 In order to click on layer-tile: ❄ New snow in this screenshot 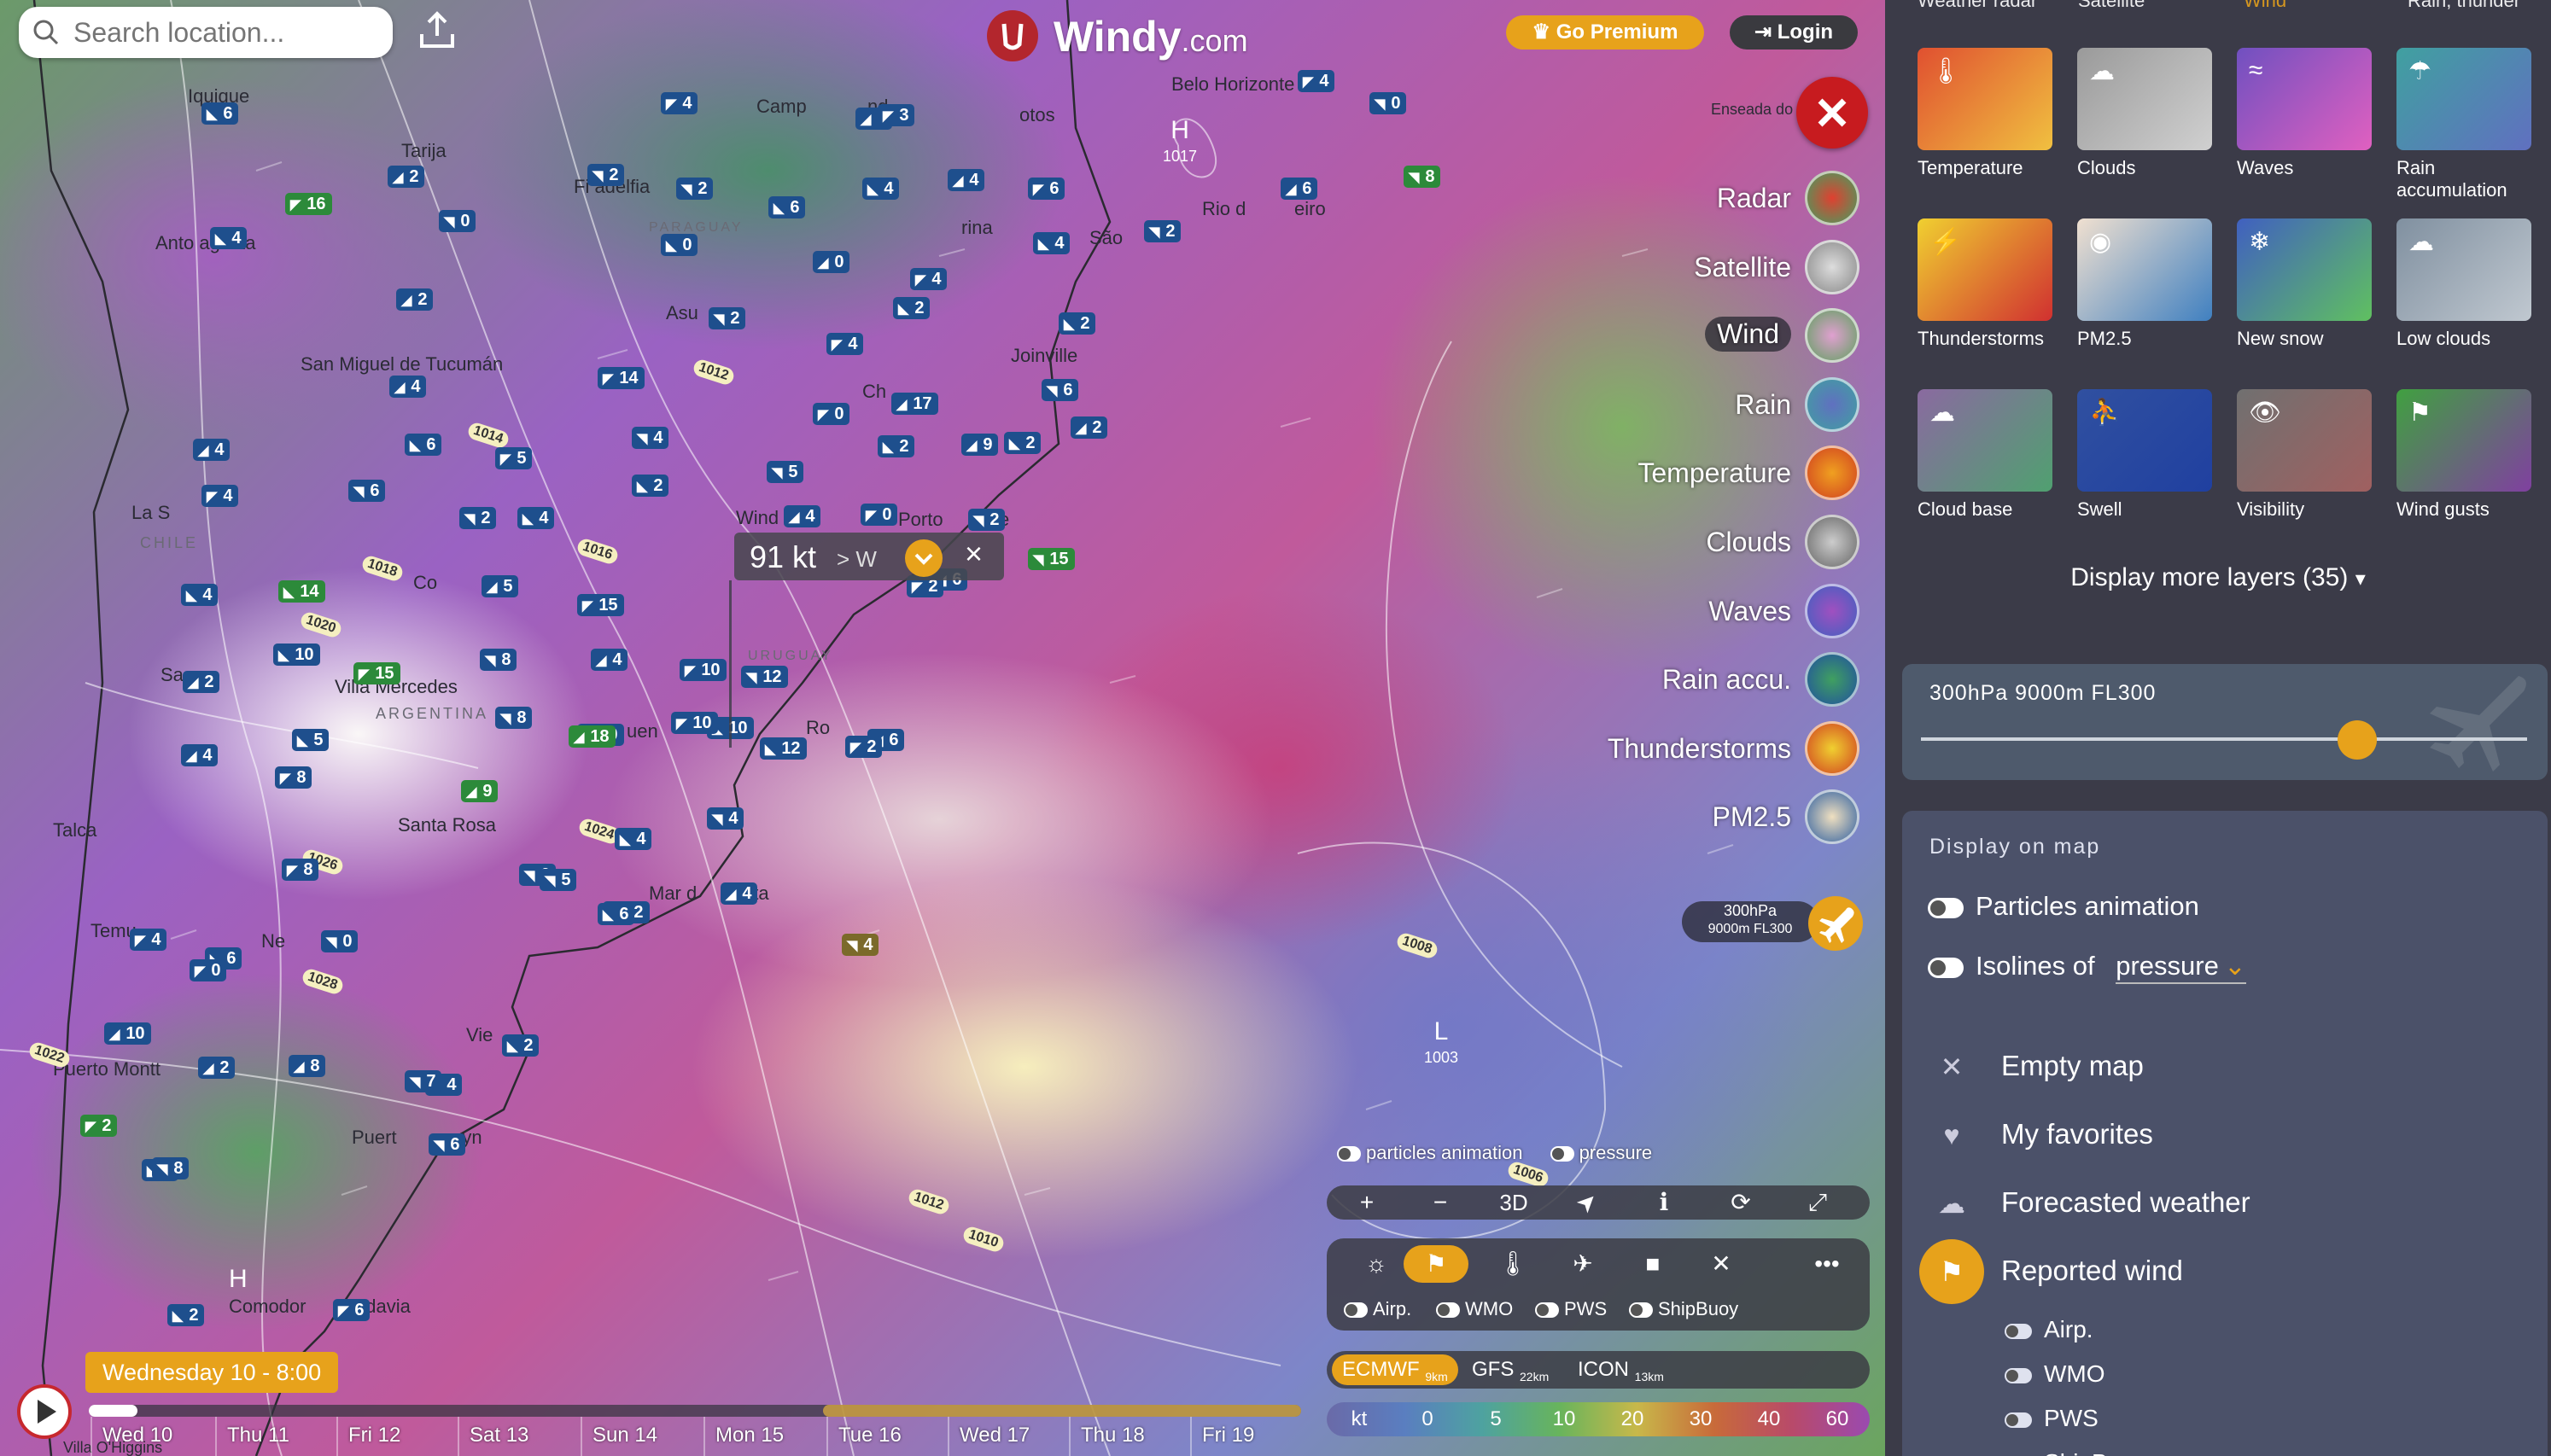, I will do `click(2305, 284)`.